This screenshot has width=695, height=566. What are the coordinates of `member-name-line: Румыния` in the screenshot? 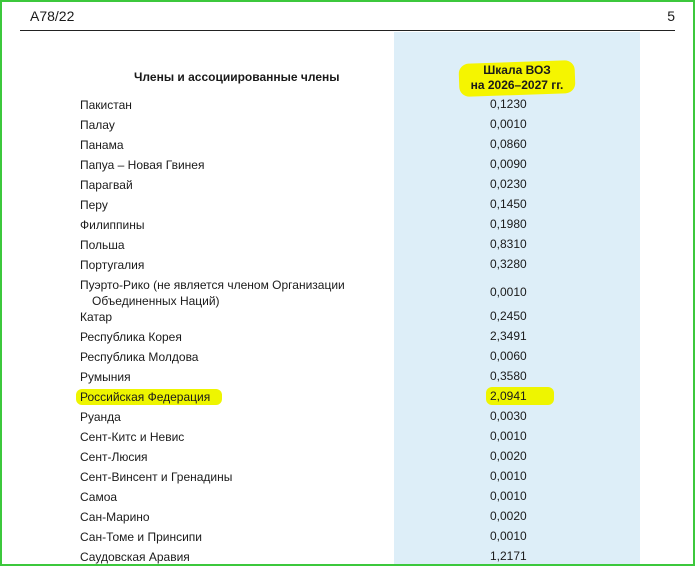 It's located at (105, 377).